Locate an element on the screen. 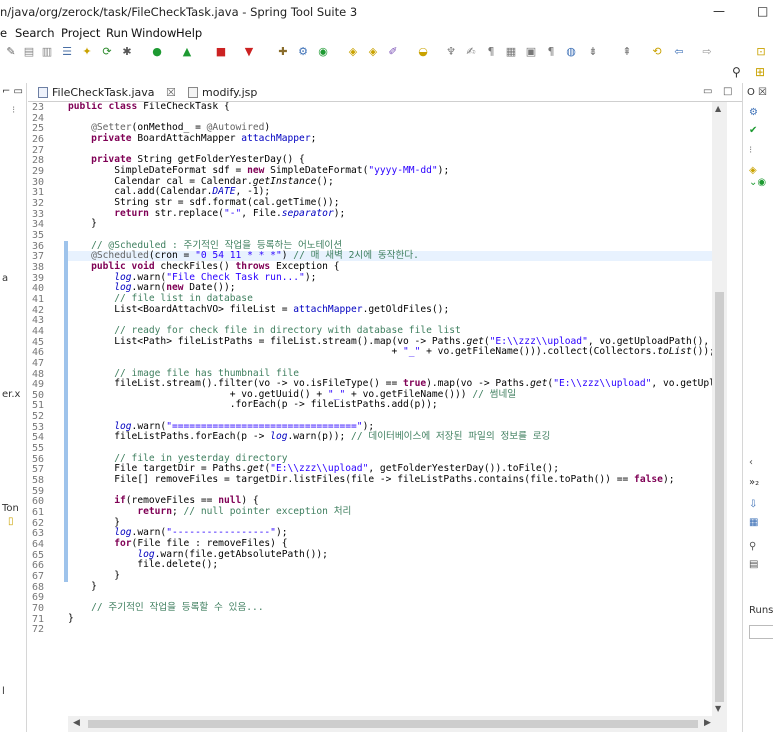 The height and width of the screenshot is (732, 773). save-all-icon: ▥ is located at coordinates (47, 52).